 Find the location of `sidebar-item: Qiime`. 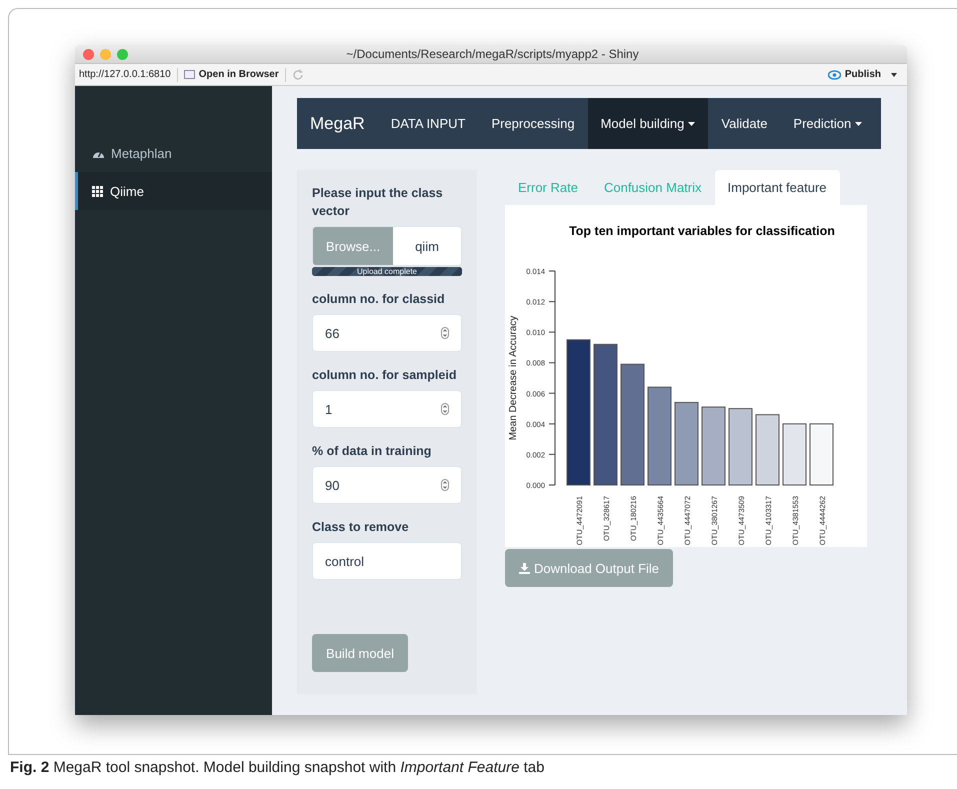

sidebar-item: Qiime is located at coordinates (173, 191).